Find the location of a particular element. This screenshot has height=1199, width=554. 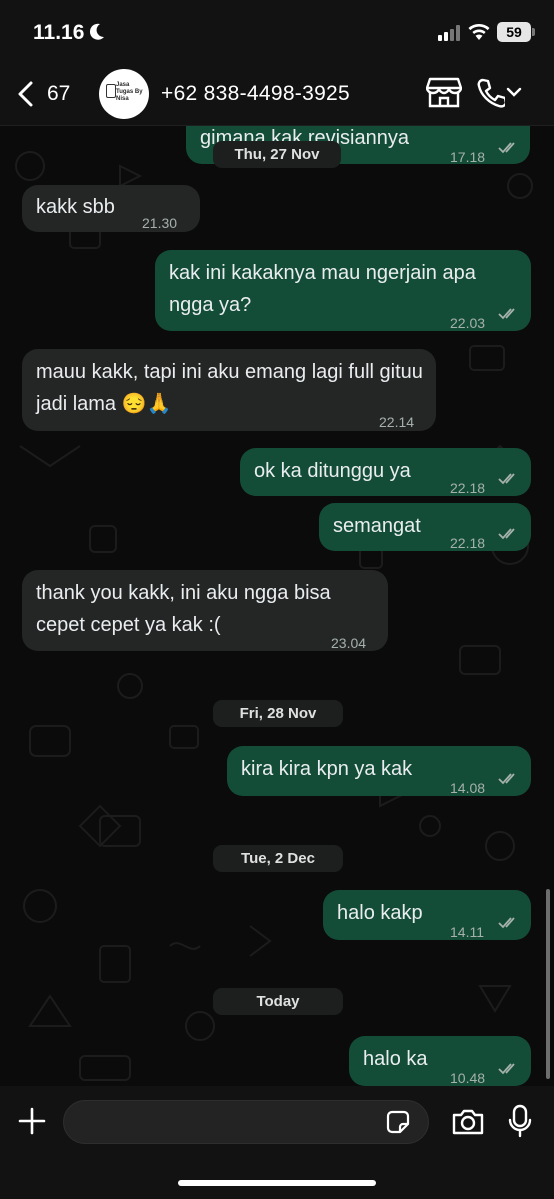

chevron-down-icon is located at coordinates (514, 92).